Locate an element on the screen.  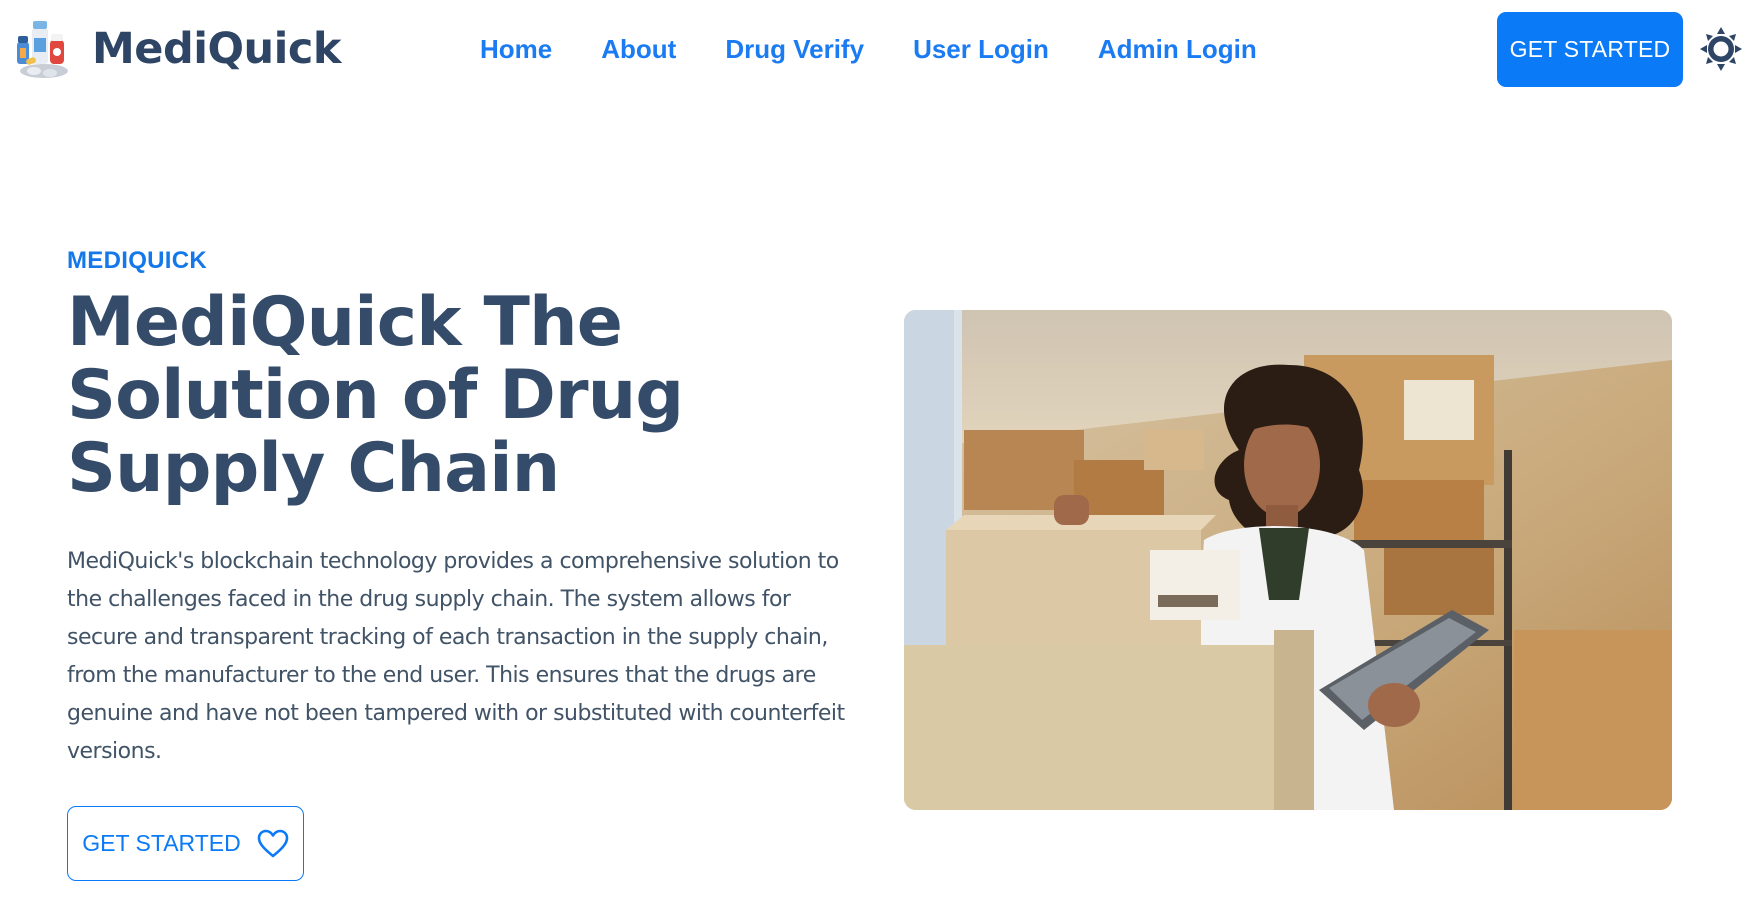
heart-icon is located at coordinates (273, 843).